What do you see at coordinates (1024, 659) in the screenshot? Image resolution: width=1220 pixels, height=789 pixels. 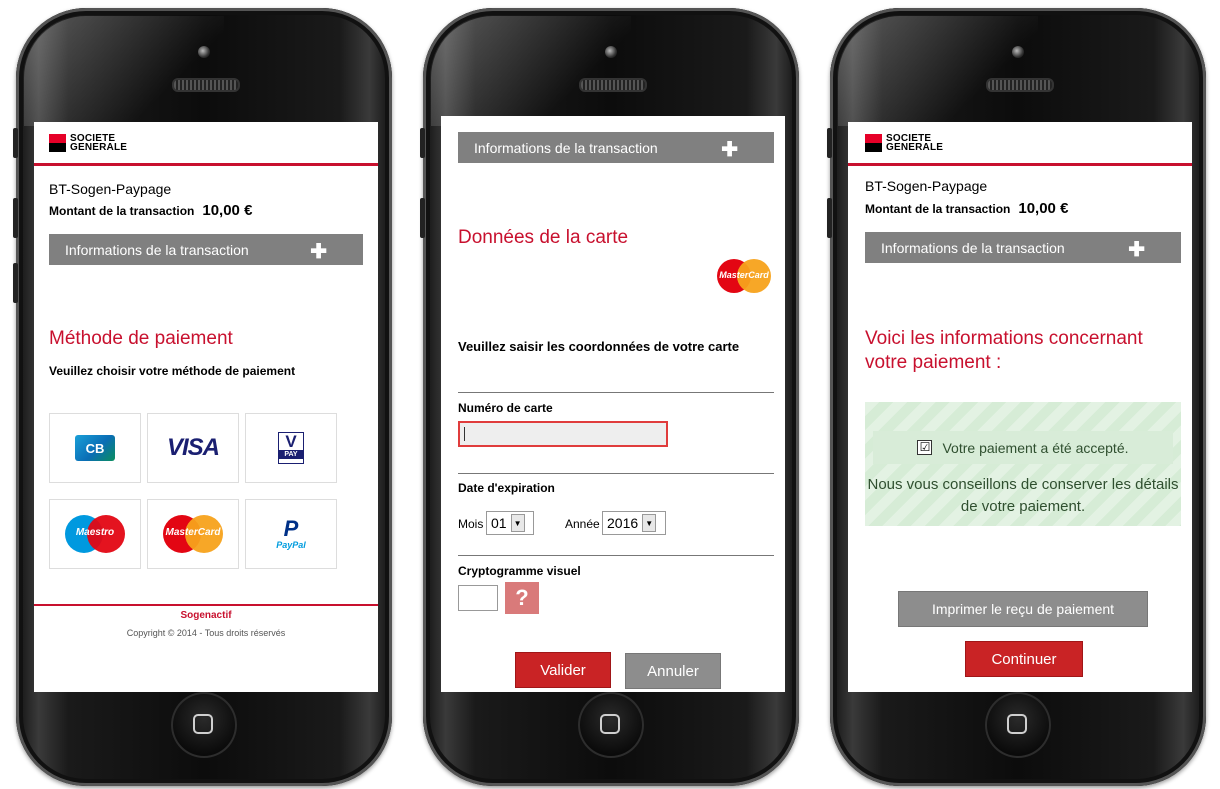 I see `continue-button: Continuer` at bounding box center [1024, 659].